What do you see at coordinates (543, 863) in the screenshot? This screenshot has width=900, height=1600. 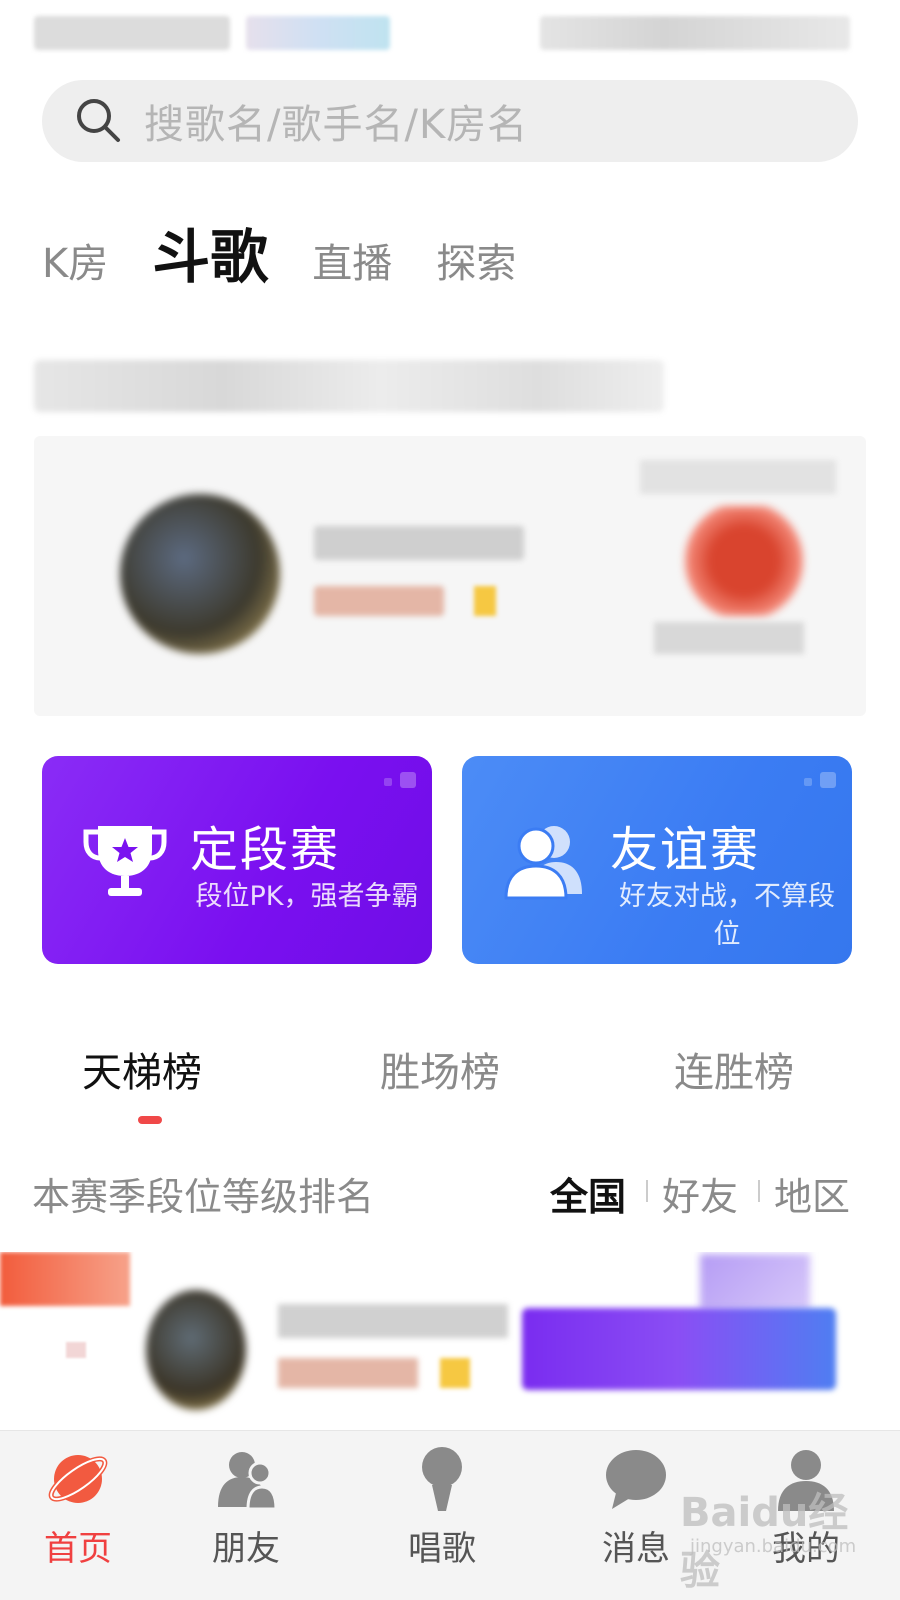 I see `users-icon` at bounding box center [543, 863].